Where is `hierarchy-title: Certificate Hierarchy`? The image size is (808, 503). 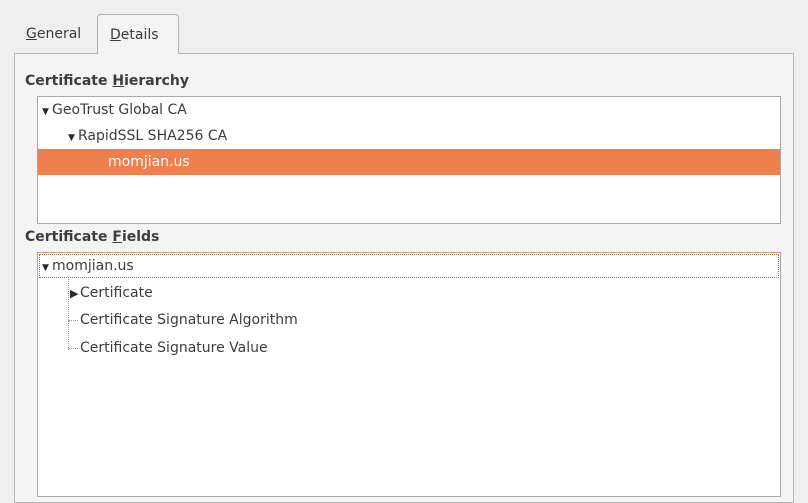
hierarchy-title: Certificate Hierarchy is located at coordinates (107, 81).